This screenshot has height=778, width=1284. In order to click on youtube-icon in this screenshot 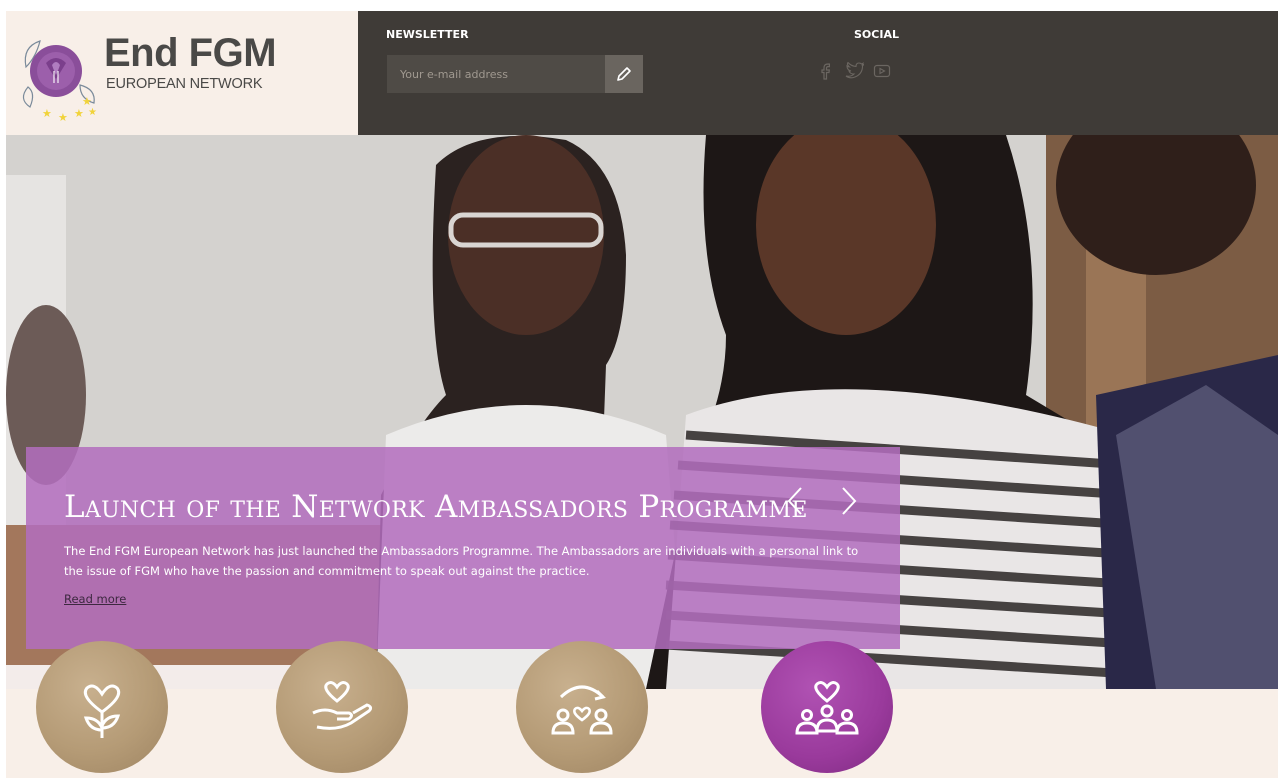, I will do `click(882, 71)`.